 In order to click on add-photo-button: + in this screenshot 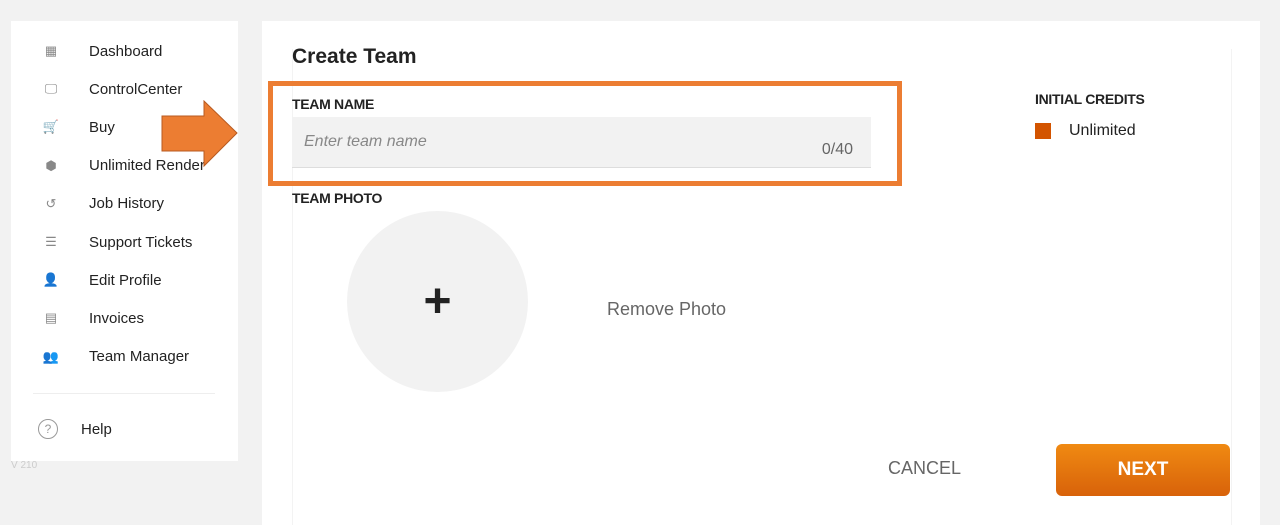, I will do `click(437, 301)`.